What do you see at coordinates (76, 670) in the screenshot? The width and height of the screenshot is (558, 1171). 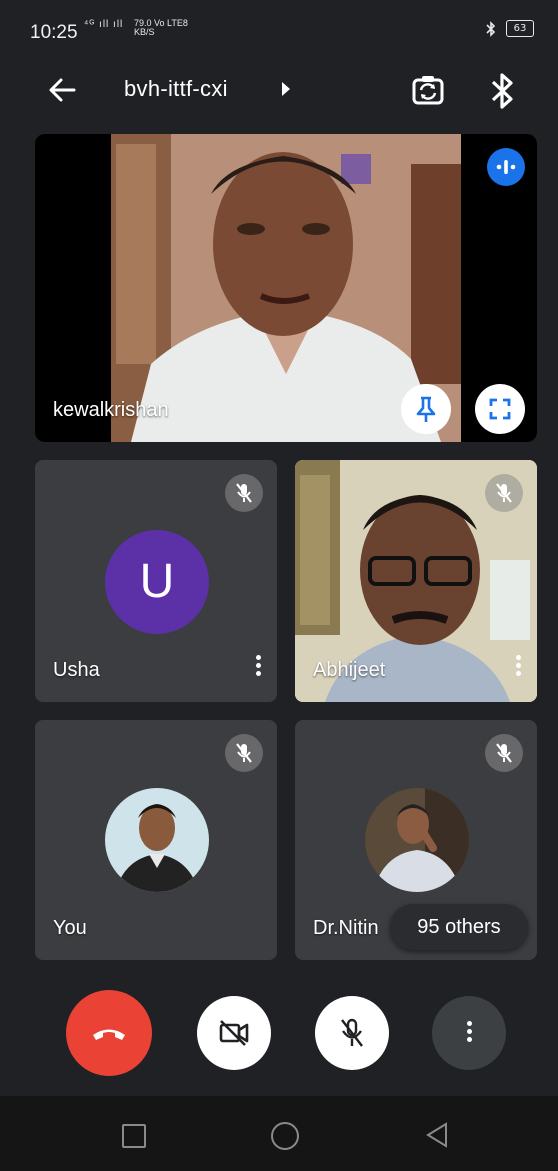 I see `participant-name: Usha` at bounding box center [76, 670].